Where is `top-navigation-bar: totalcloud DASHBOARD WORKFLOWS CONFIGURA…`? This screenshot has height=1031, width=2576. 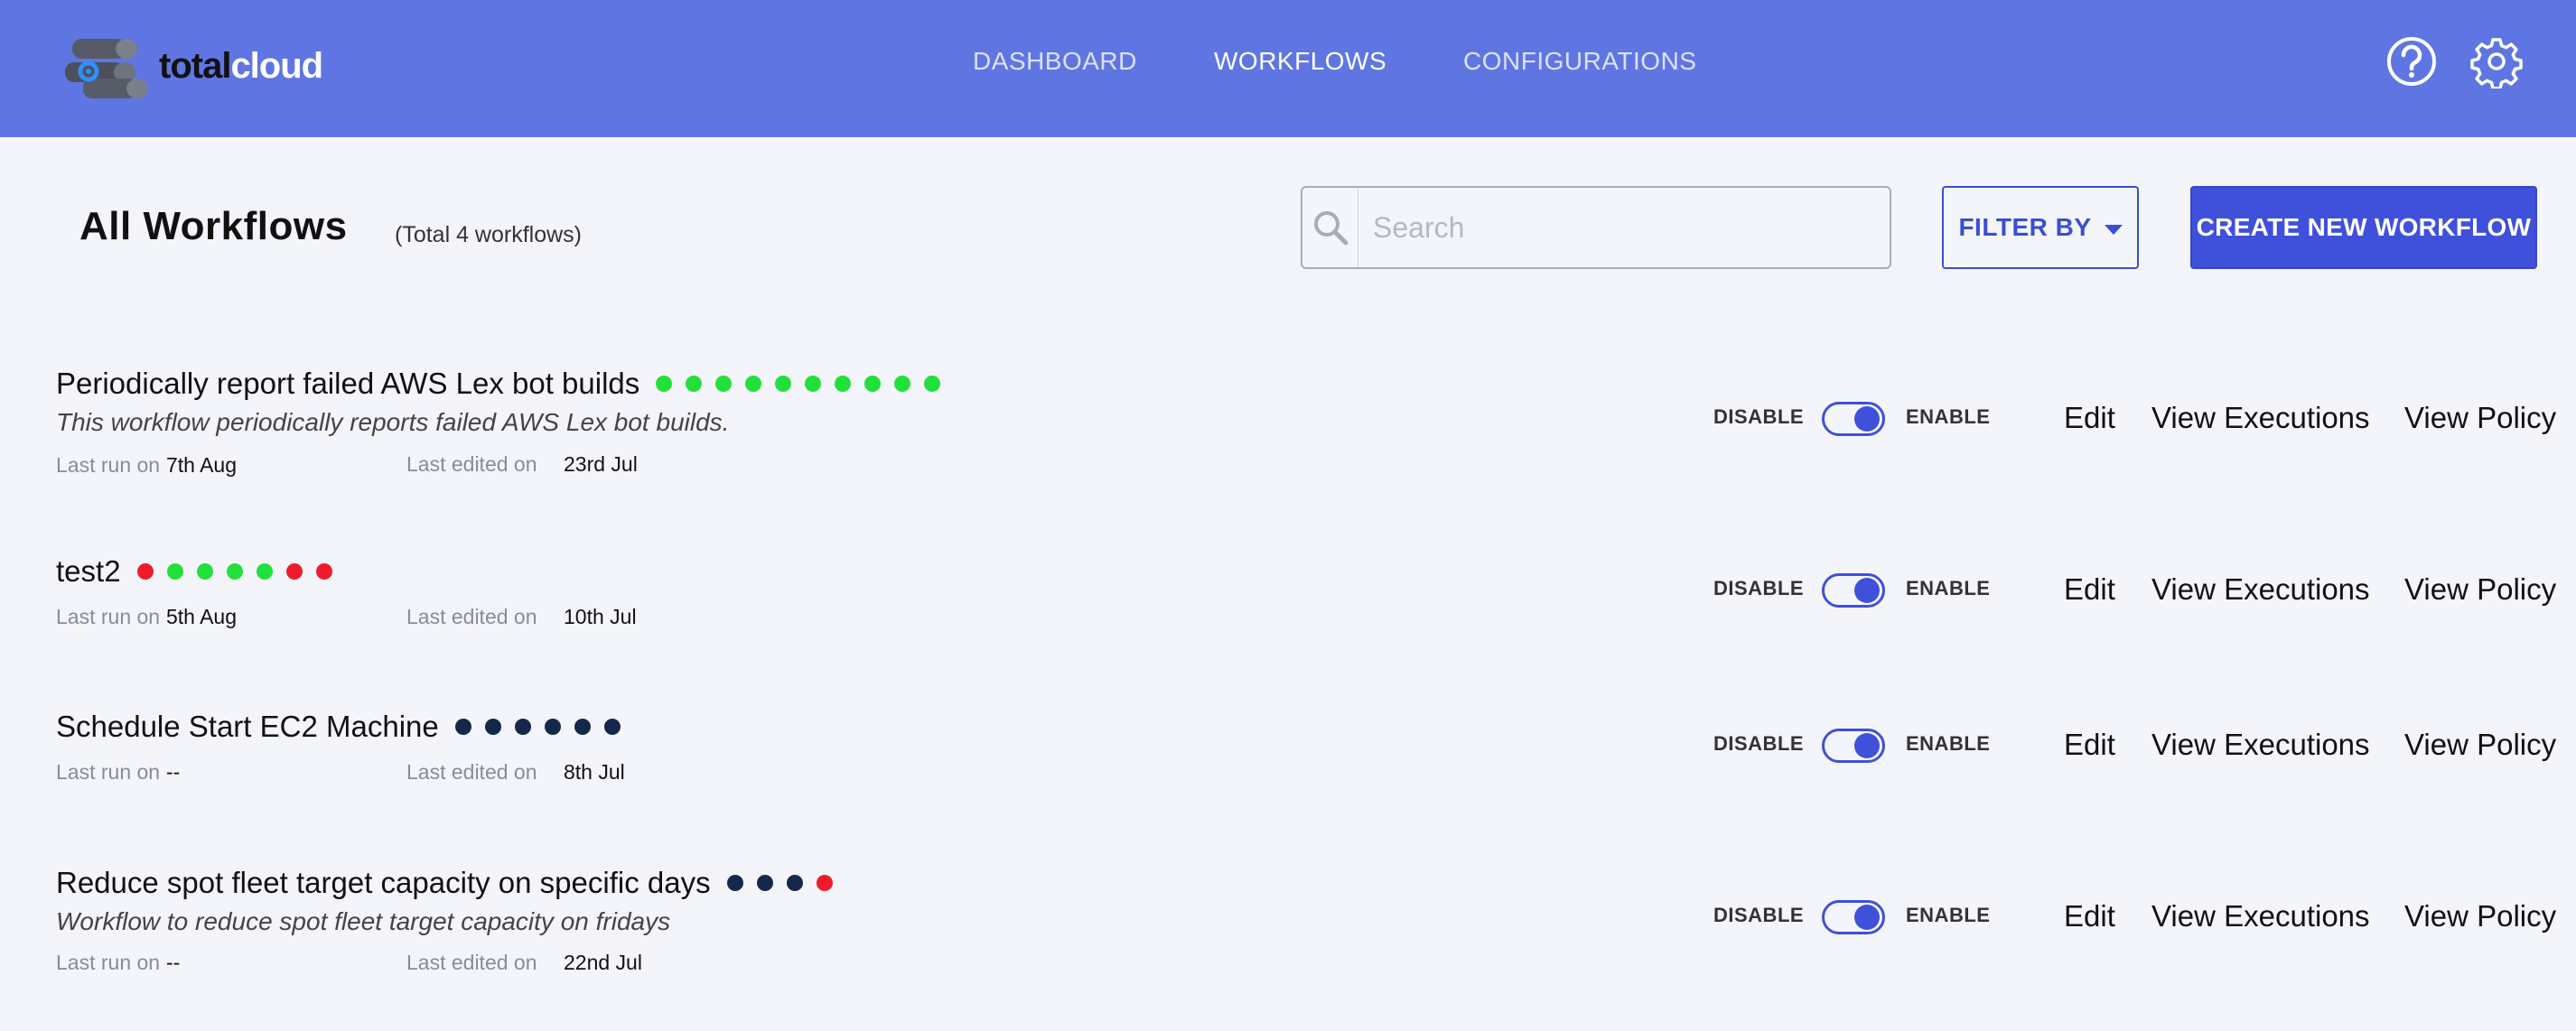
top-navigation-bar: totalcloud DASHBOARD WORKFLOWS CONFIGURA… is located at coordinates (1288, 68).